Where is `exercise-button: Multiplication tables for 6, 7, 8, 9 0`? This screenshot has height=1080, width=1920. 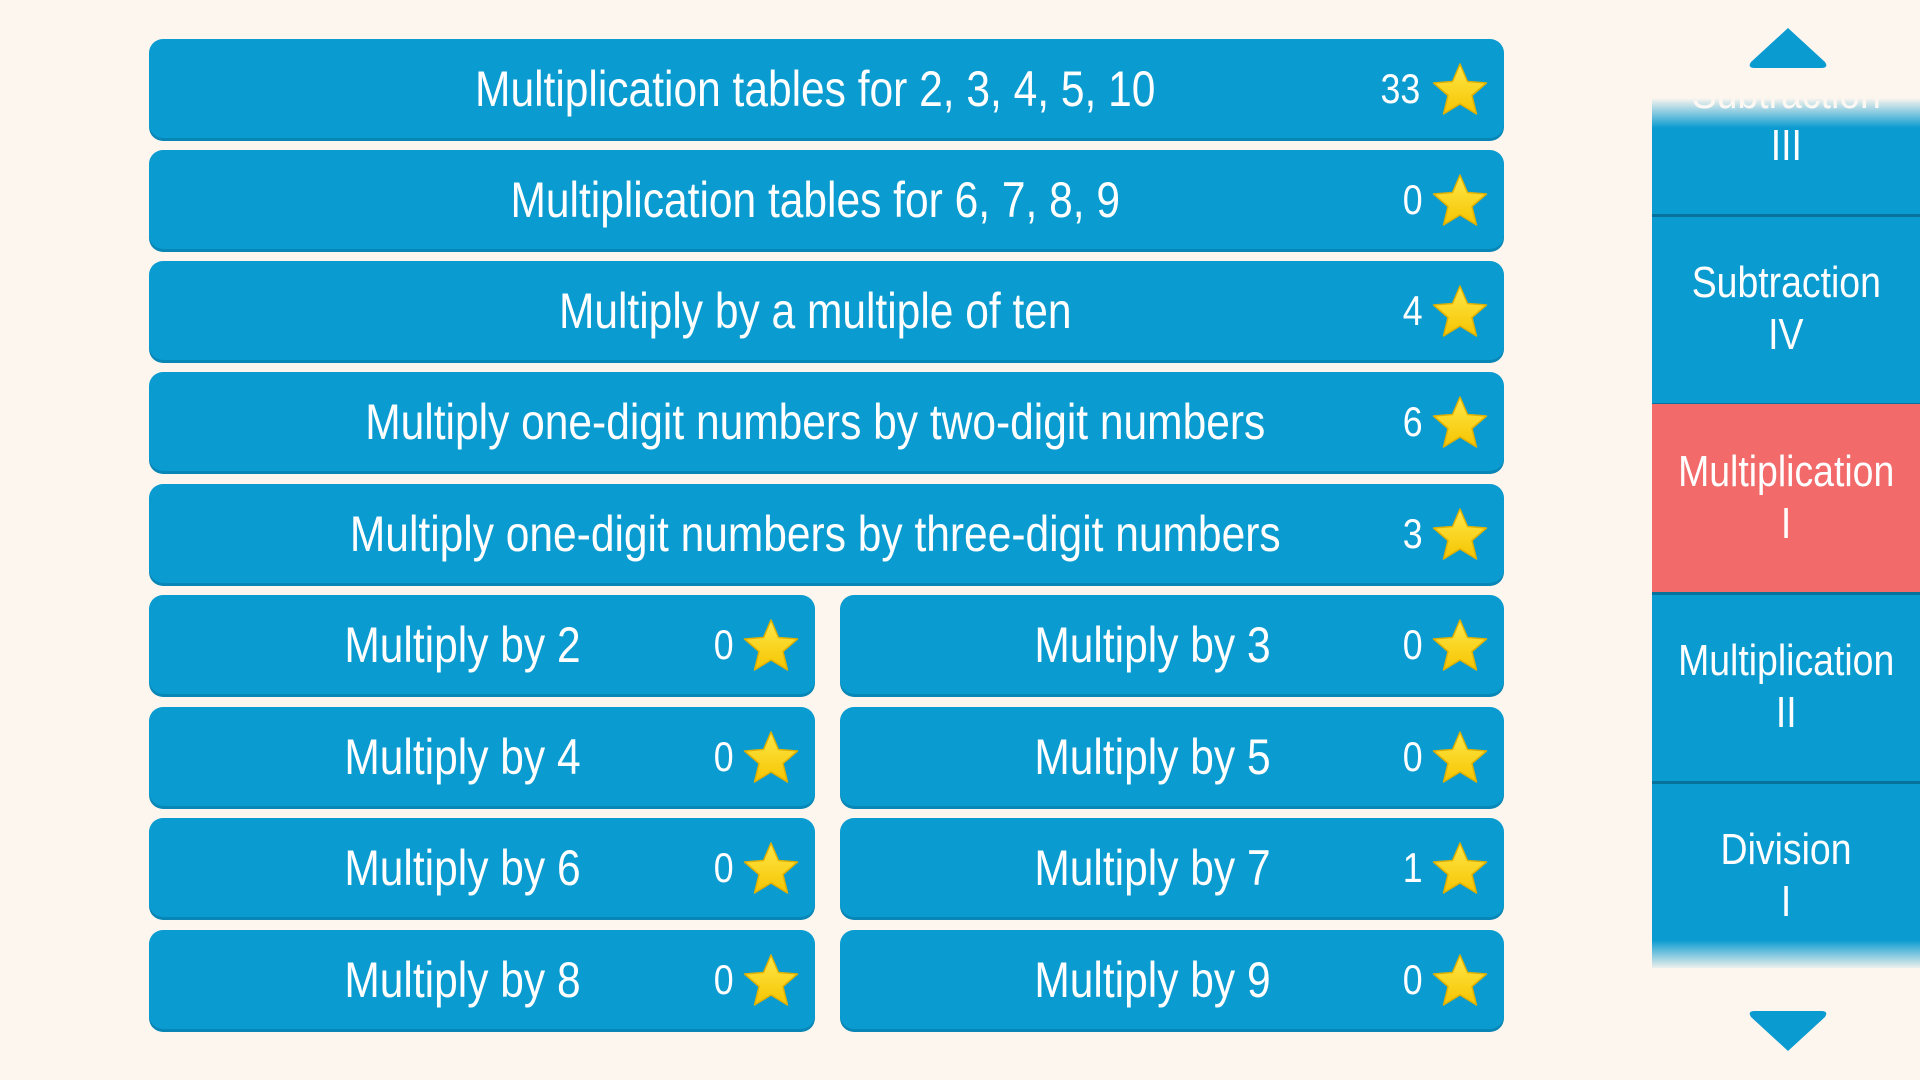
exercise-button: Multiplication tables for 6, 7, 8, 9 0 is located at coordinates (826, 199).